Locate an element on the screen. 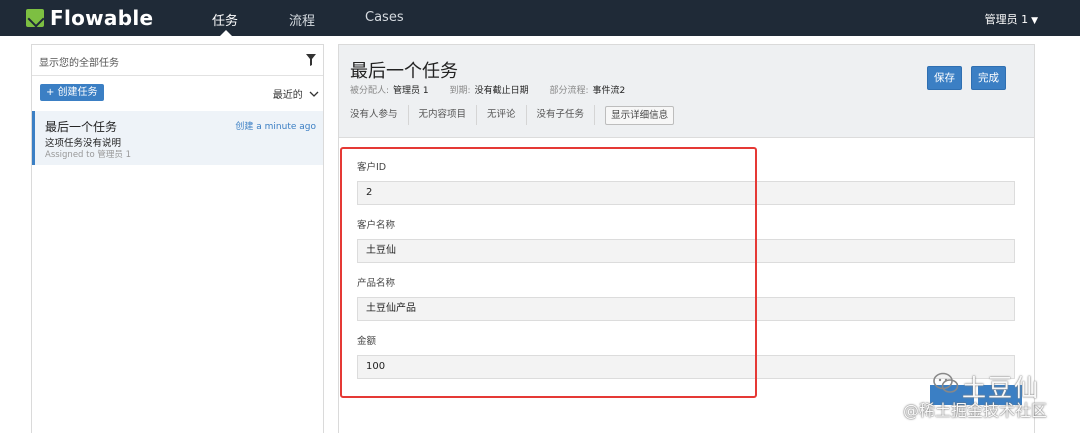  flowable-logo: Flowable is located at coordinates (89, 18).